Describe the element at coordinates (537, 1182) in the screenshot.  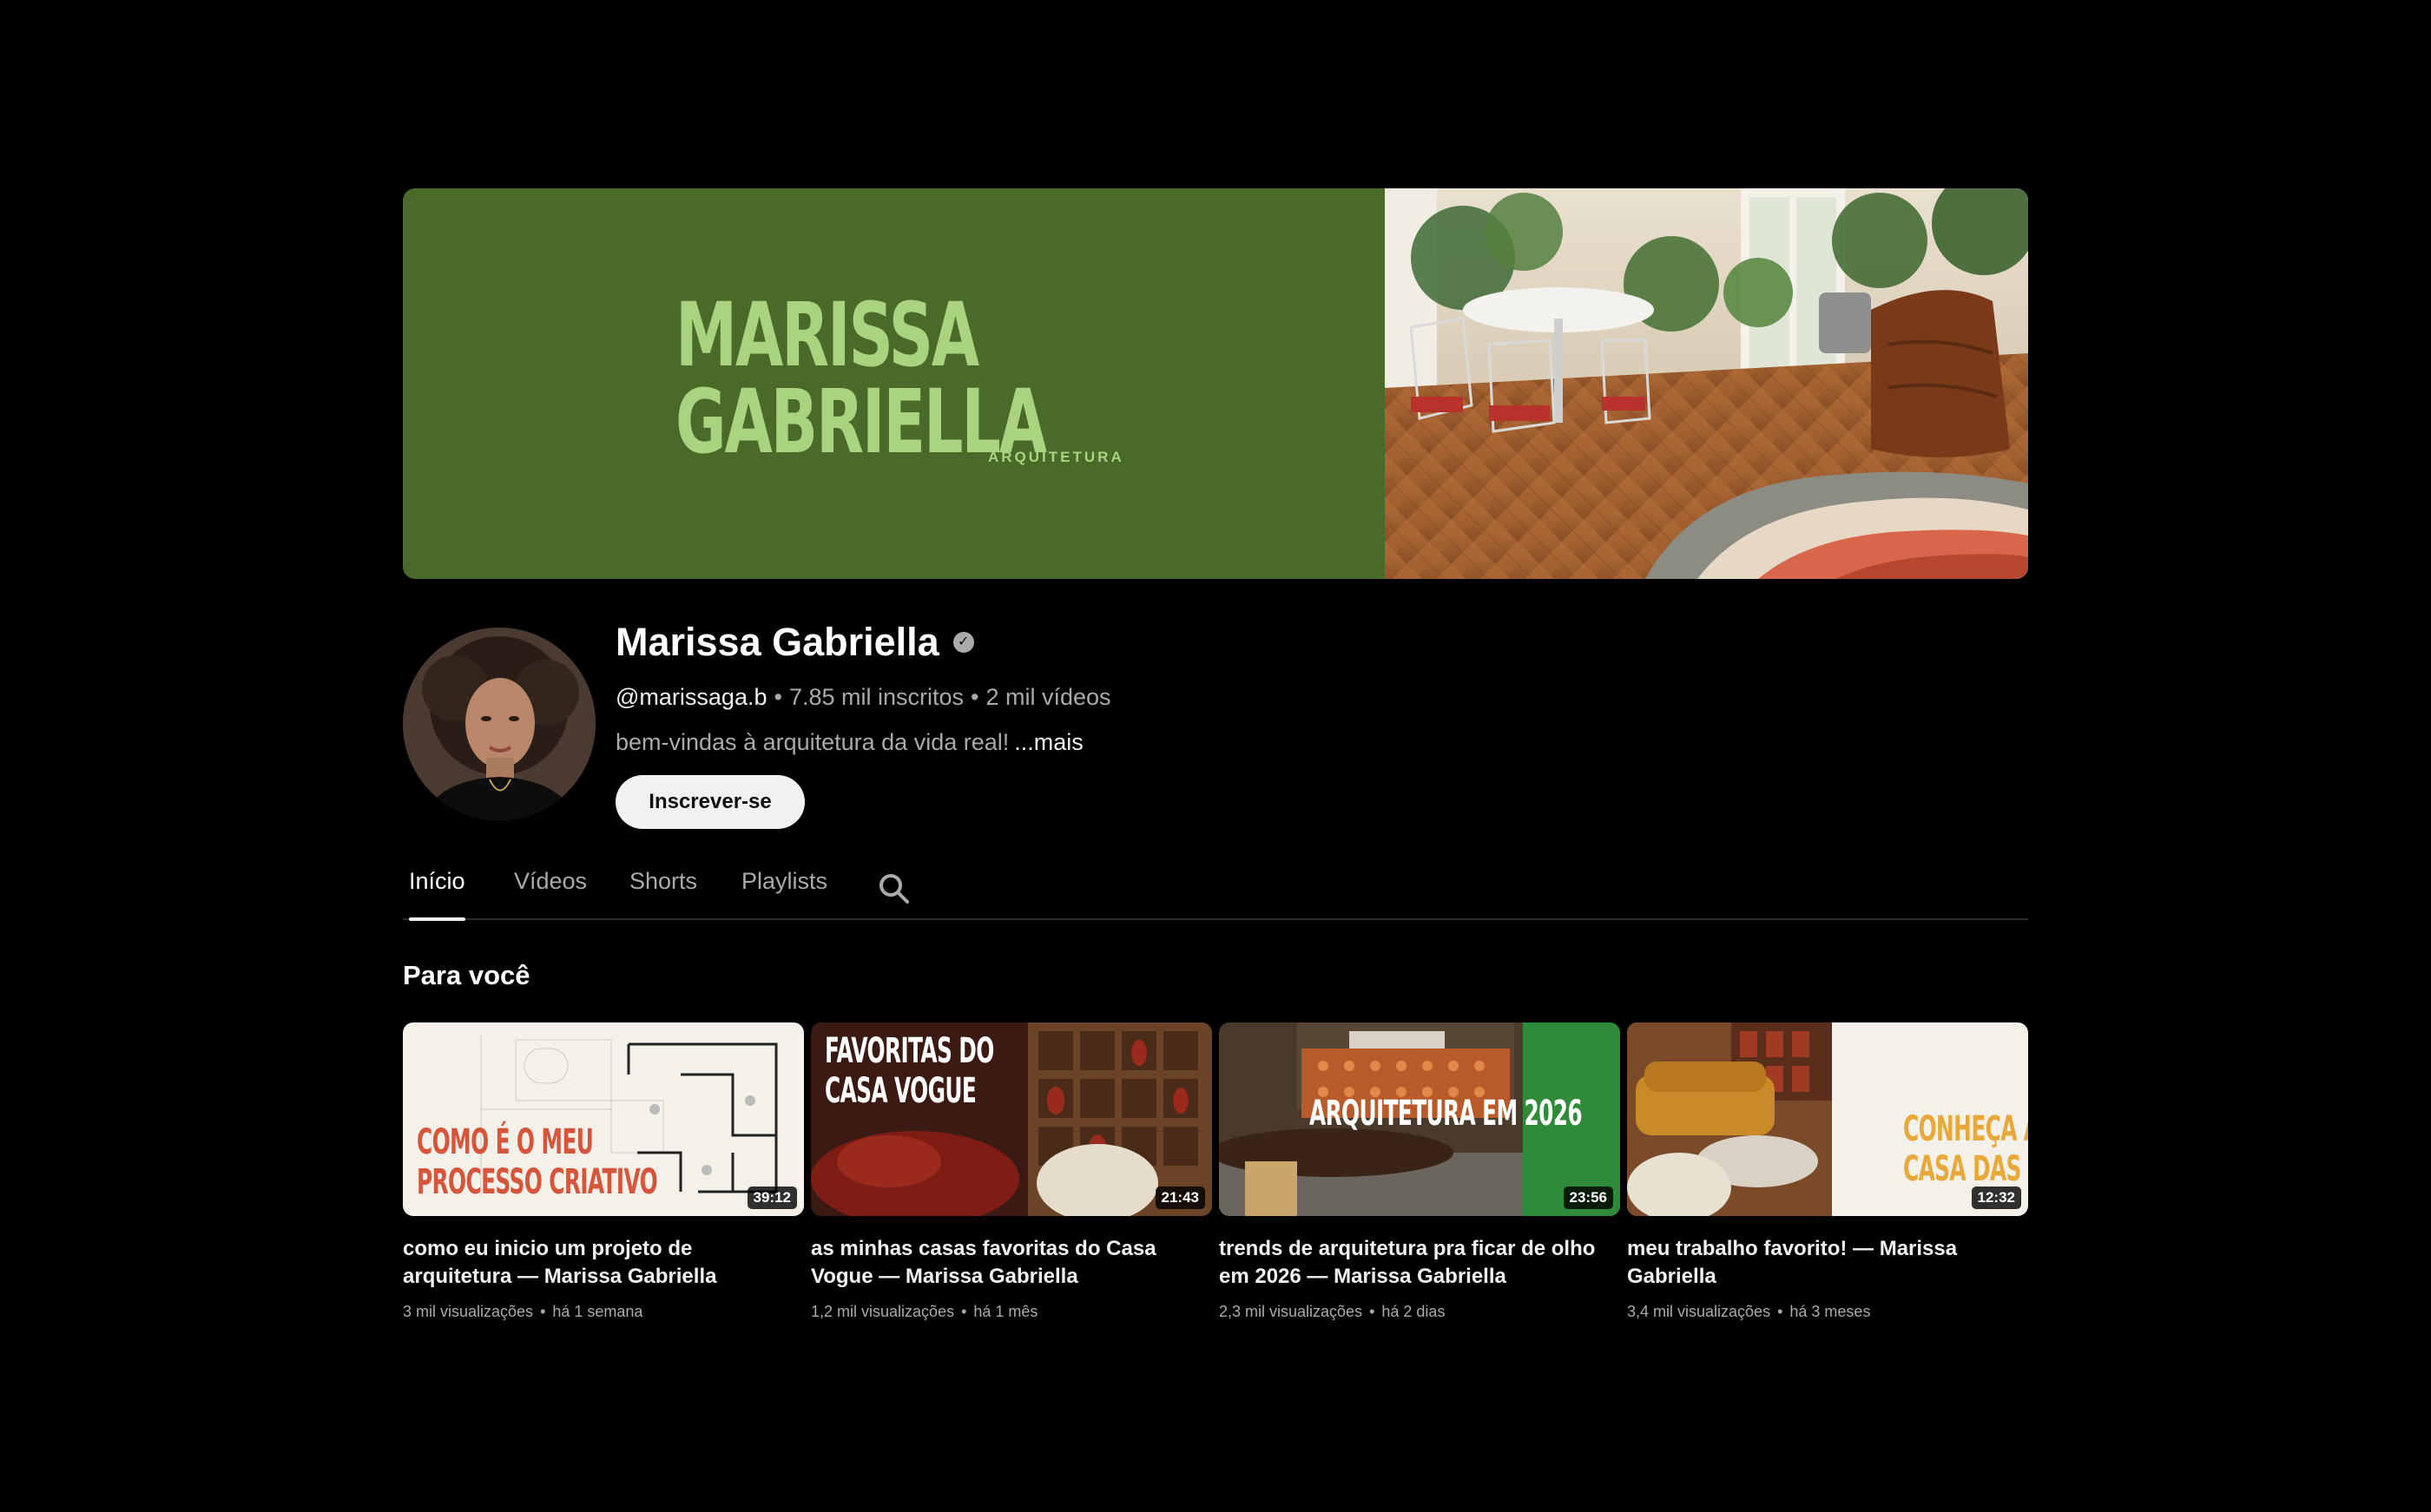
I see `thumbnail-caption-line2: PROCESSO CRIATIVO` at that location.